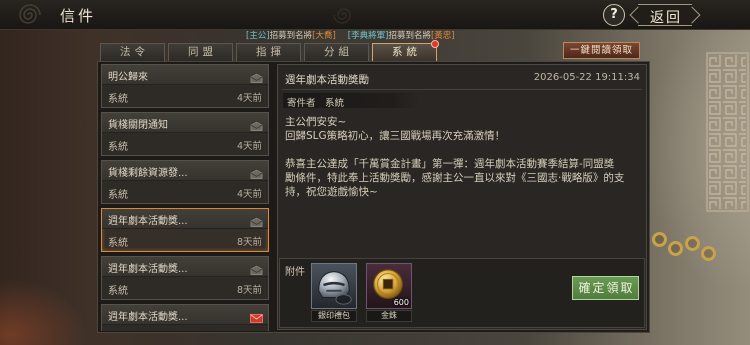  I want to click on divider, so click(462, 89).